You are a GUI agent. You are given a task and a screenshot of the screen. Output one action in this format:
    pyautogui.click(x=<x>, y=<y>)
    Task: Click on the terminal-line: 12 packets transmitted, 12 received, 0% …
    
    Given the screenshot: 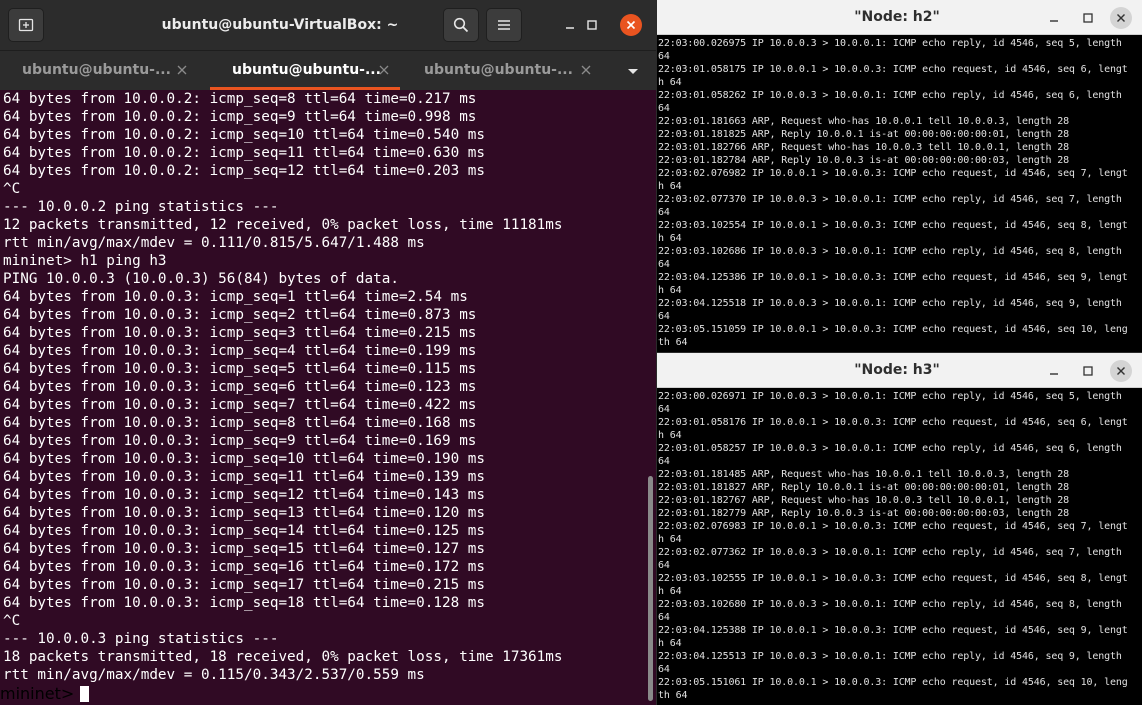 What is the action you would take?
    pyautogui.click(x=283, y=225)
    